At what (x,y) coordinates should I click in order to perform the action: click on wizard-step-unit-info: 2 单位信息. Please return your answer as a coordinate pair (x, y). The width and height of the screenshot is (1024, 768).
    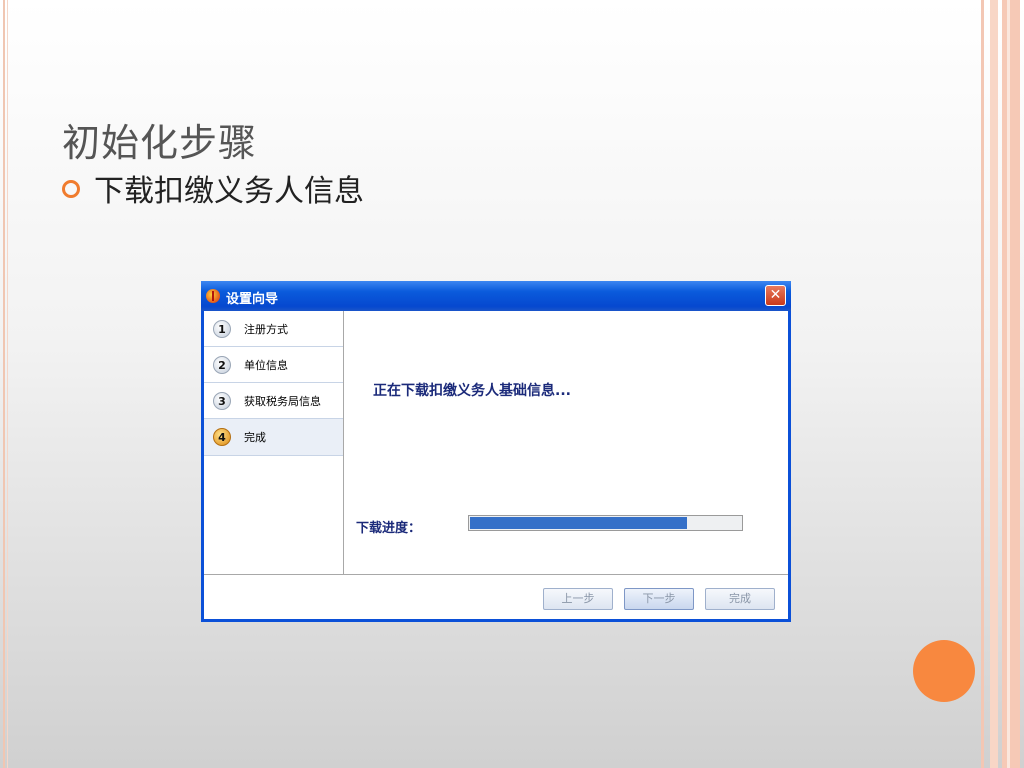
    Looking at the image, I should click on (273, 365).